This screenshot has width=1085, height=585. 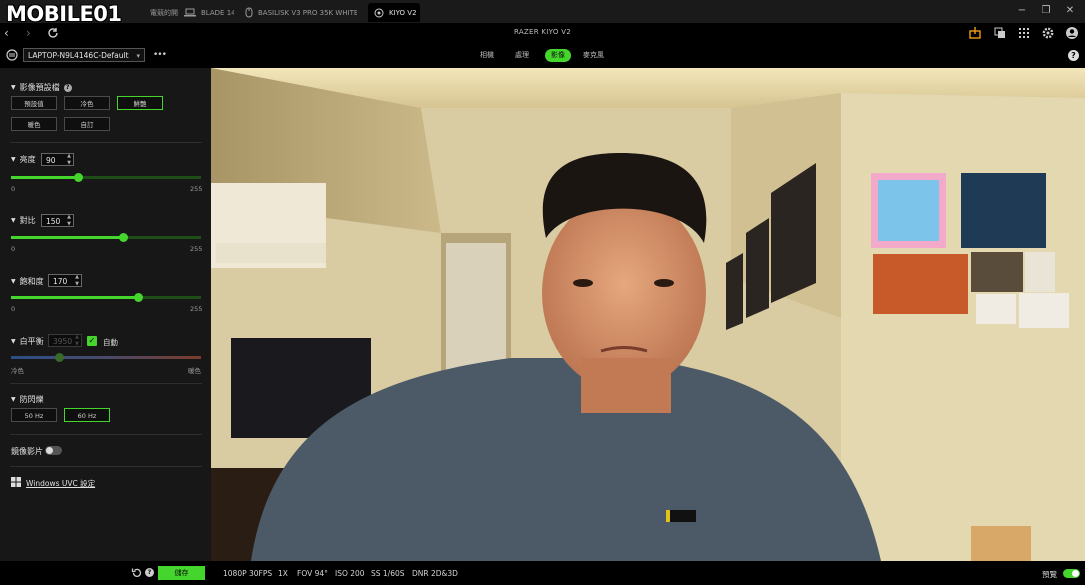 What do you see at coordinates (31, 399) in the screenshot?
I see `antiflicker-title: 防閃爍` at bounding box center [31, 399].